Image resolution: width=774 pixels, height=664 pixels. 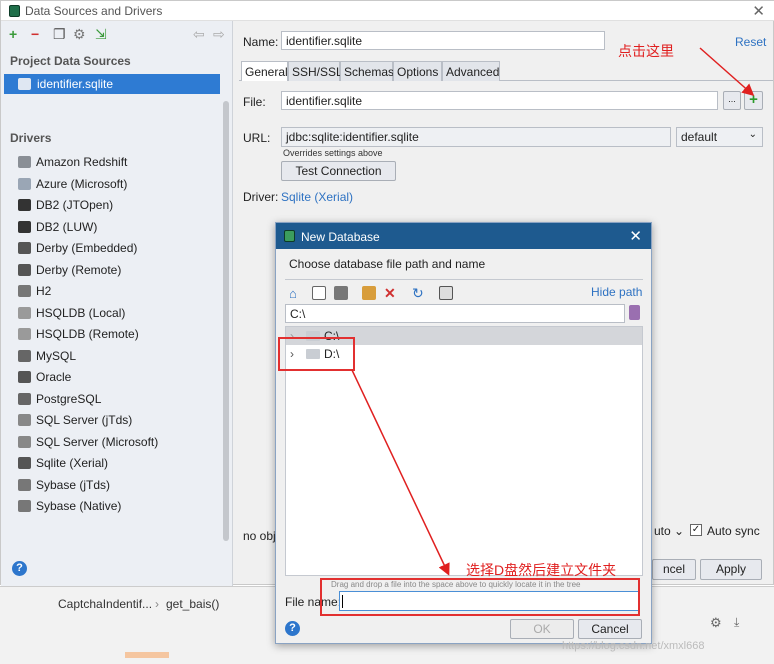 I want to click on arrow-to-add-file, so click(x=727, y=71).